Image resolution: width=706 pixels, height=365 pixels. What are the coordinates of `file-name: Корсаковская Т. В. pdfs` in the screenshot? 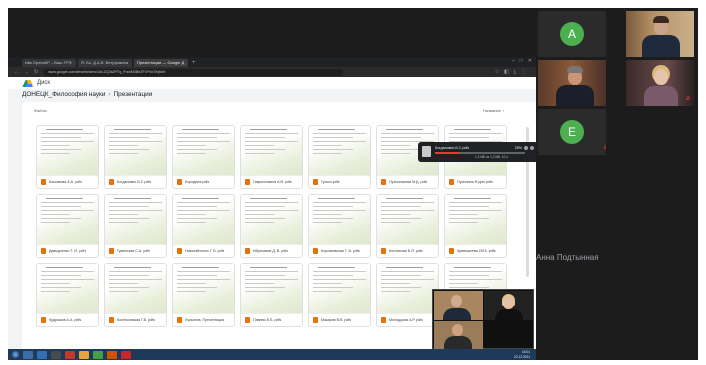 It's located at (340, 251).